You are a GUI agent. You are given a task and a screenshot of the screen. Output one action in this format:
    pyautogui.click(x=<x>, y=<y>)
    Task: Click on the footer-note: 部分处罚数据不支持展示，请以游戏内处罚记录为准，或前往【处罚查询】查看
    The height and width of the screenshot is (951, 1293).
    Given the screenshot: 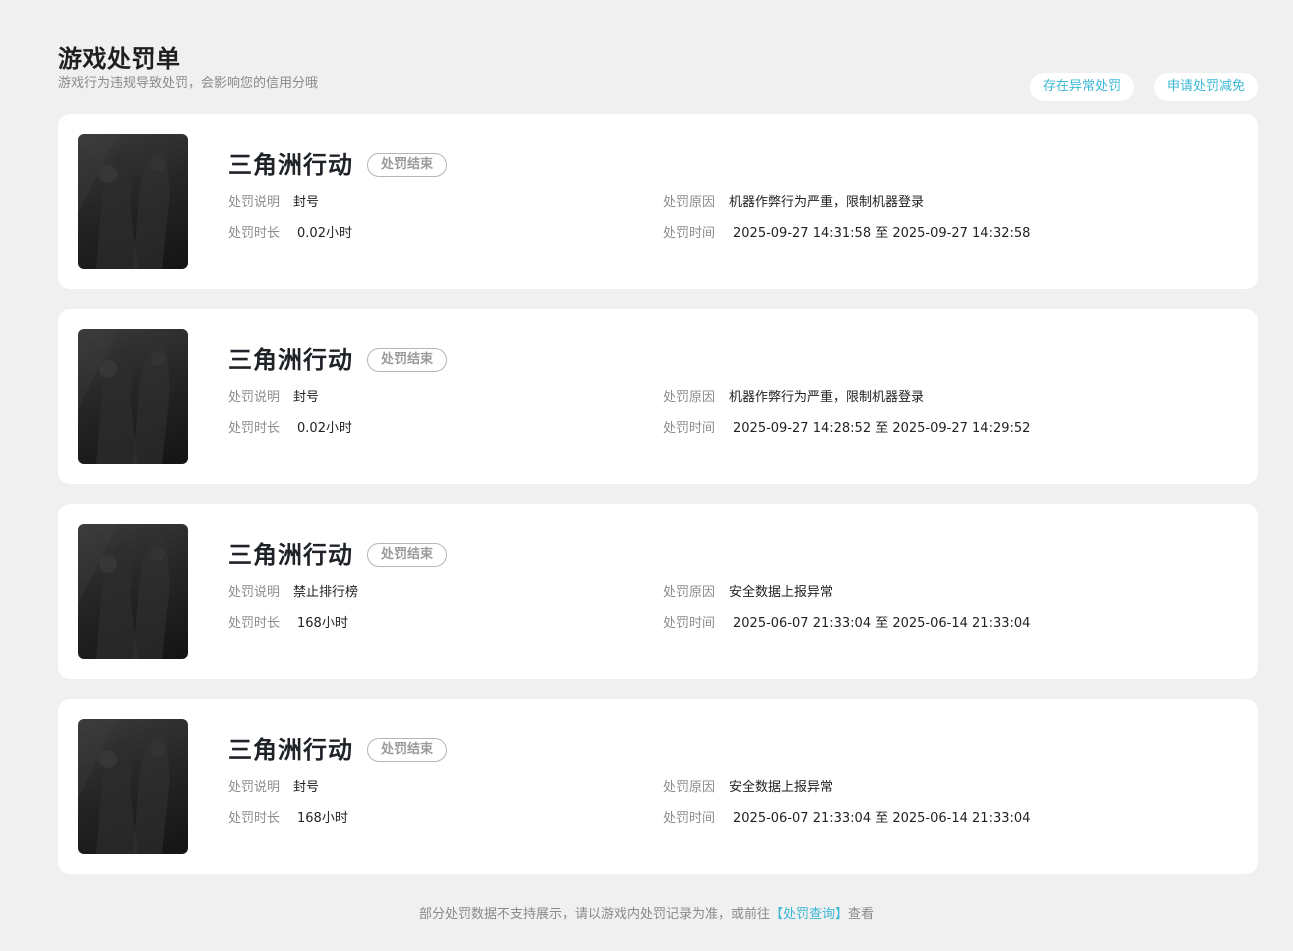 What is the action you would take?
    pyautogui.click(x=646, y=915)
    